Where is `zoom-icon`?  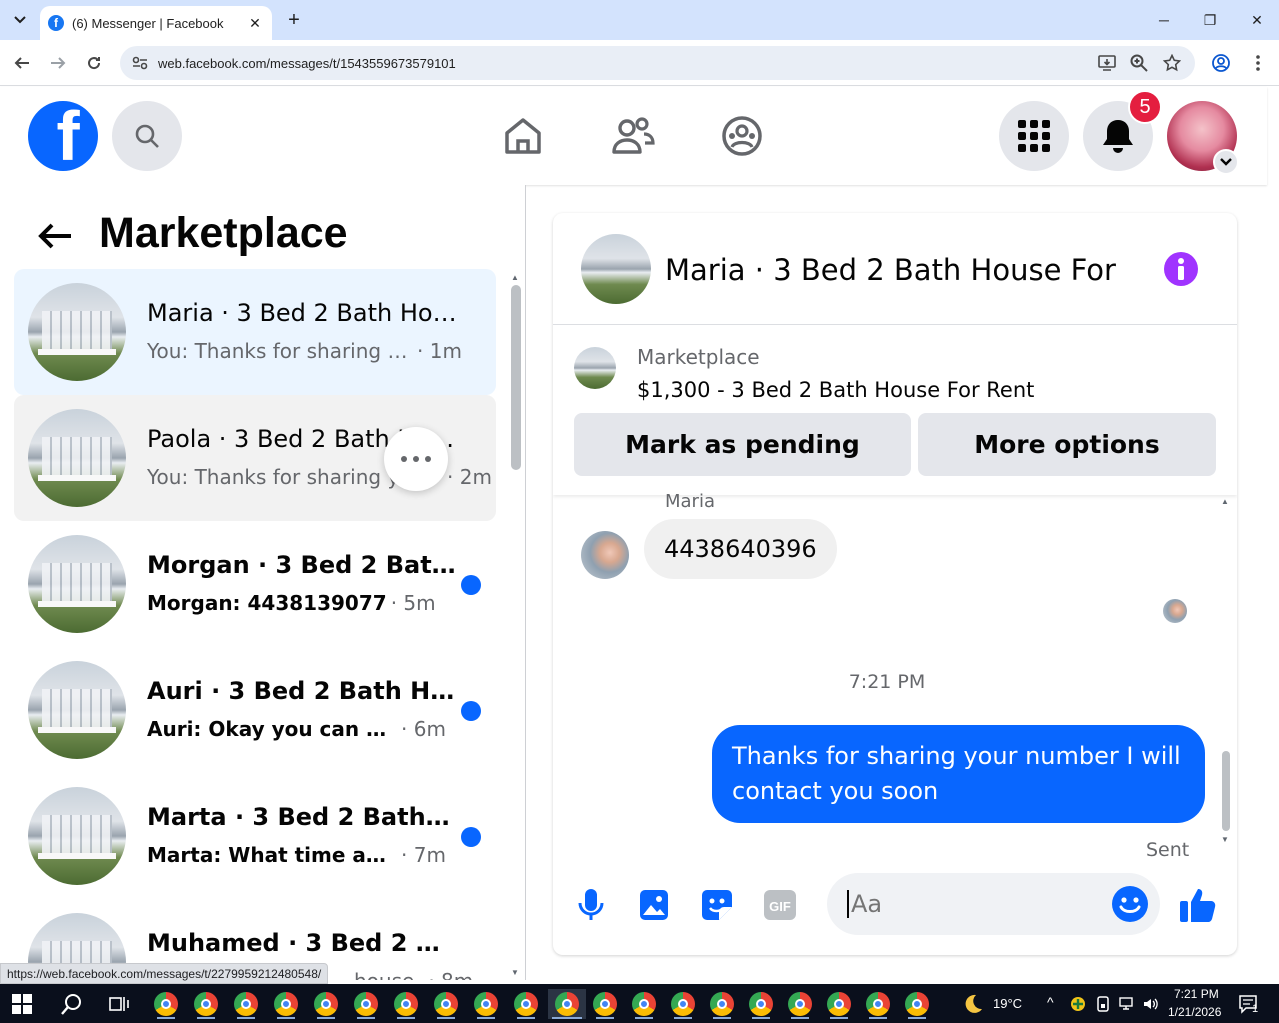 zoom-icon is located at coordinates (1139, 63).